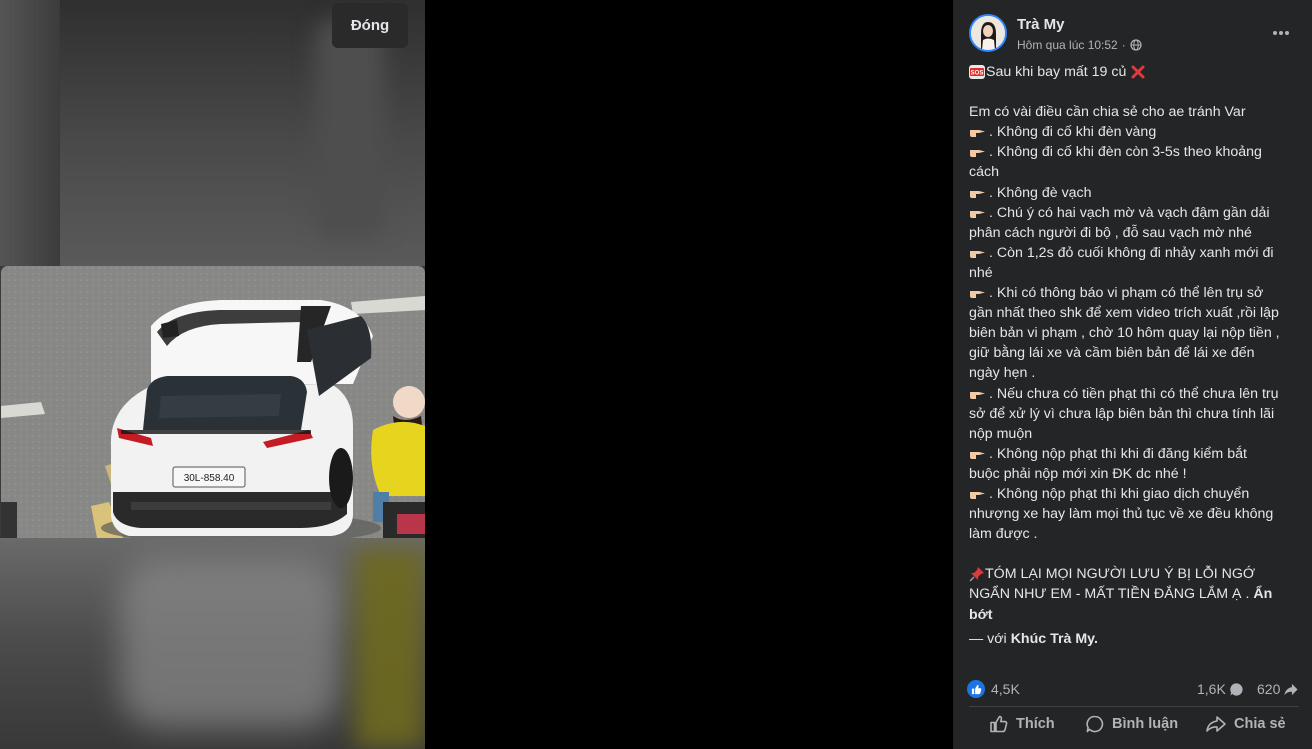  I want to click on share-icon, so click(1216, 724).